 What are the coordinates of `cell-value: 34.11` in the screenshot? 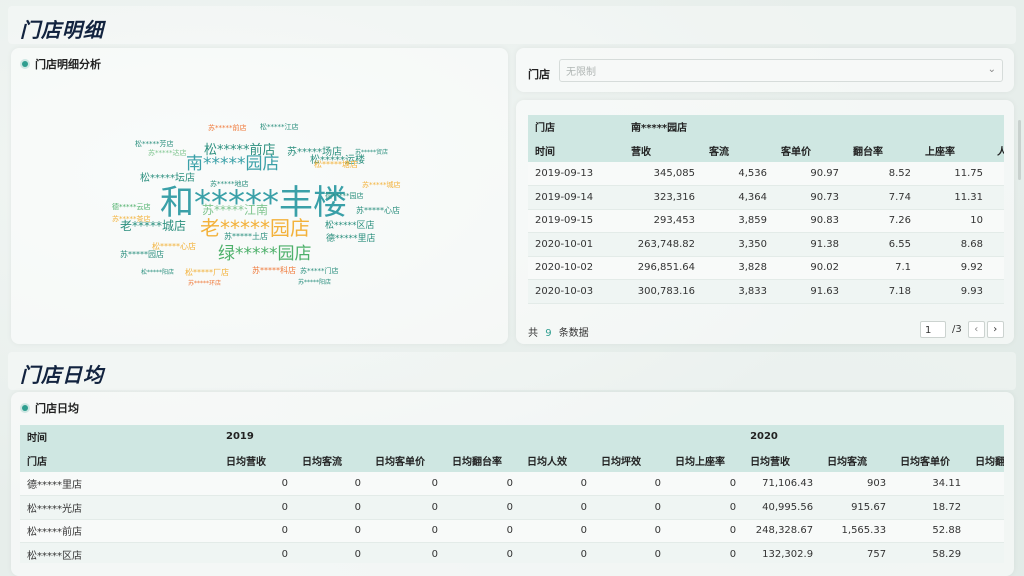 It's located at (931, 484).